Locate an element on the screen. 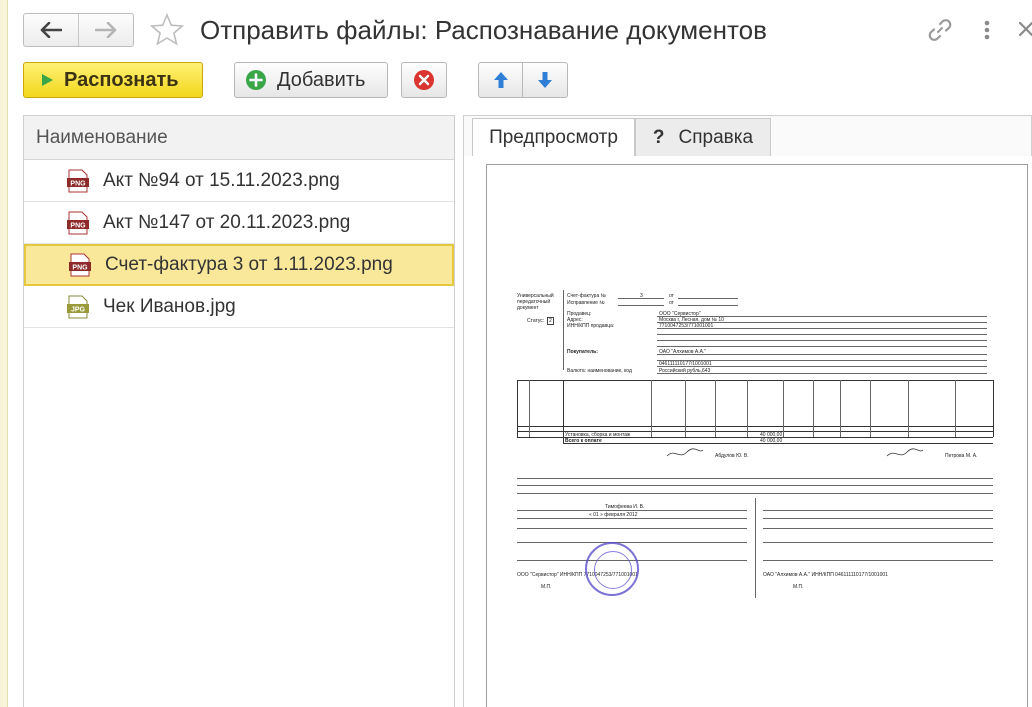 This screenshot has width=1032, height=707. invoice-from: от is located at coordinates (671, 296).